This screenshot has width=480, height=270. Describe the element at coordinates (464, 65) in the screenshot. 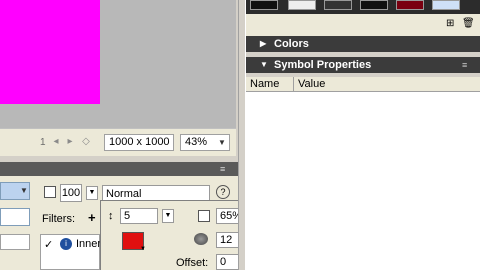

I see `panel-menu-icon: ≡` at that location.